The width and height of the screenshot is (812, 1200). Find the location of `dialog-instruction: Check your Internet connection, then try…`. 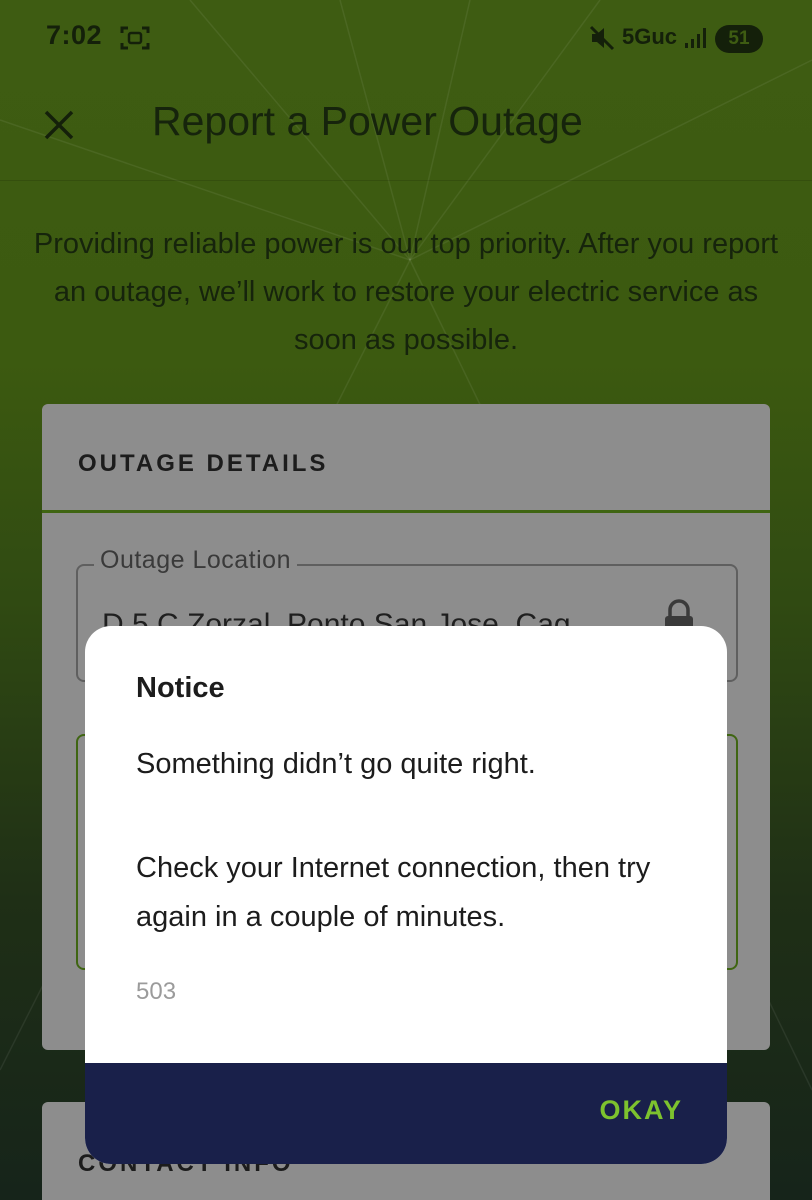

dialog-instruction: Check your Internet connection, then try… is located at coordinates (393, 892).